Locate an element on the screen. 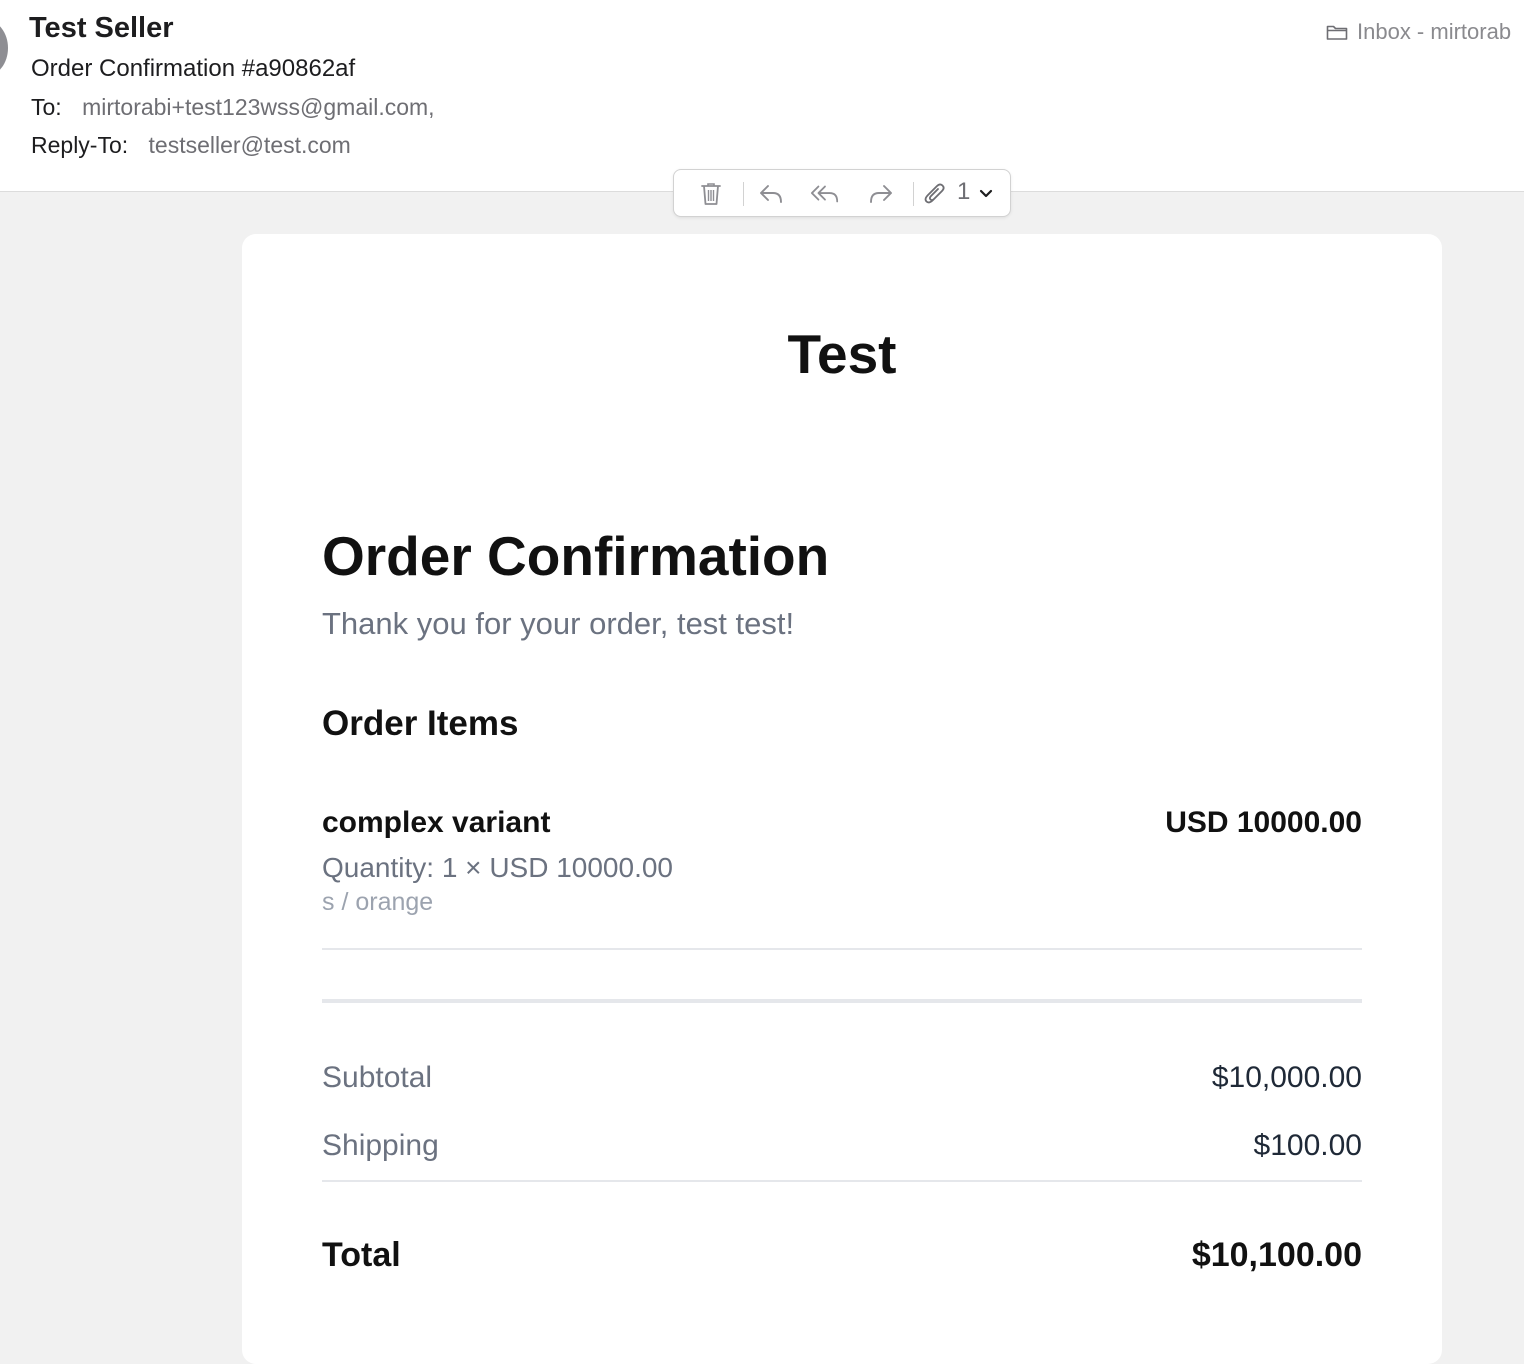  thank-you-message: Thank you for your order, test test! is located at coordinates (558, 623).